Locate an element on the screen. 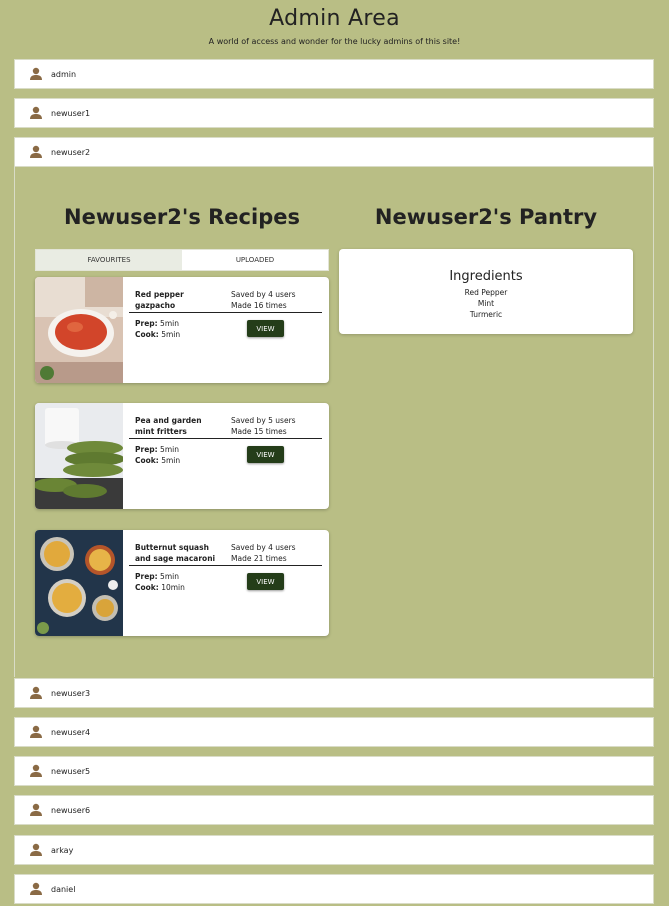  user-row-arkay: arkay is located at coordinates (334, 850).